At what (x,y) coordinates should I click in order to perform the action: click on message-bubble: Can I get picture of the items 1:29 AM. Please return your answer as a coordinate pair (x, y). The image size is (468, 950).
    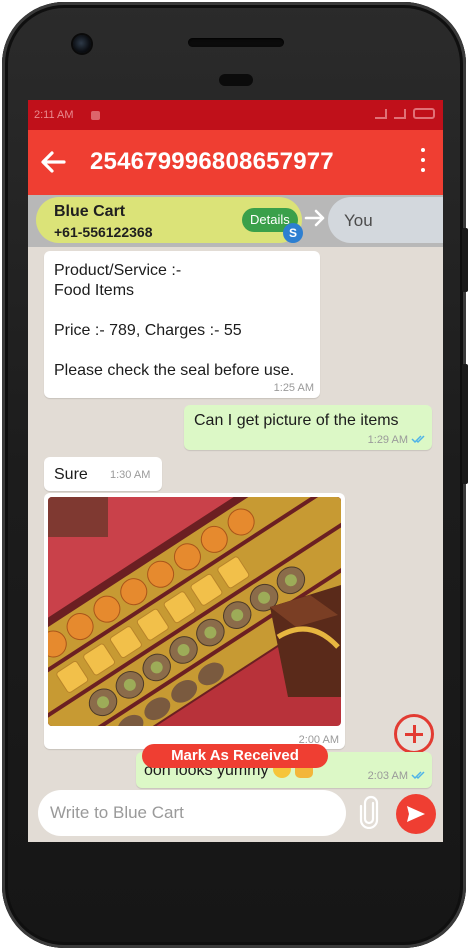
    Looking at the image, I should click on (308, 427).